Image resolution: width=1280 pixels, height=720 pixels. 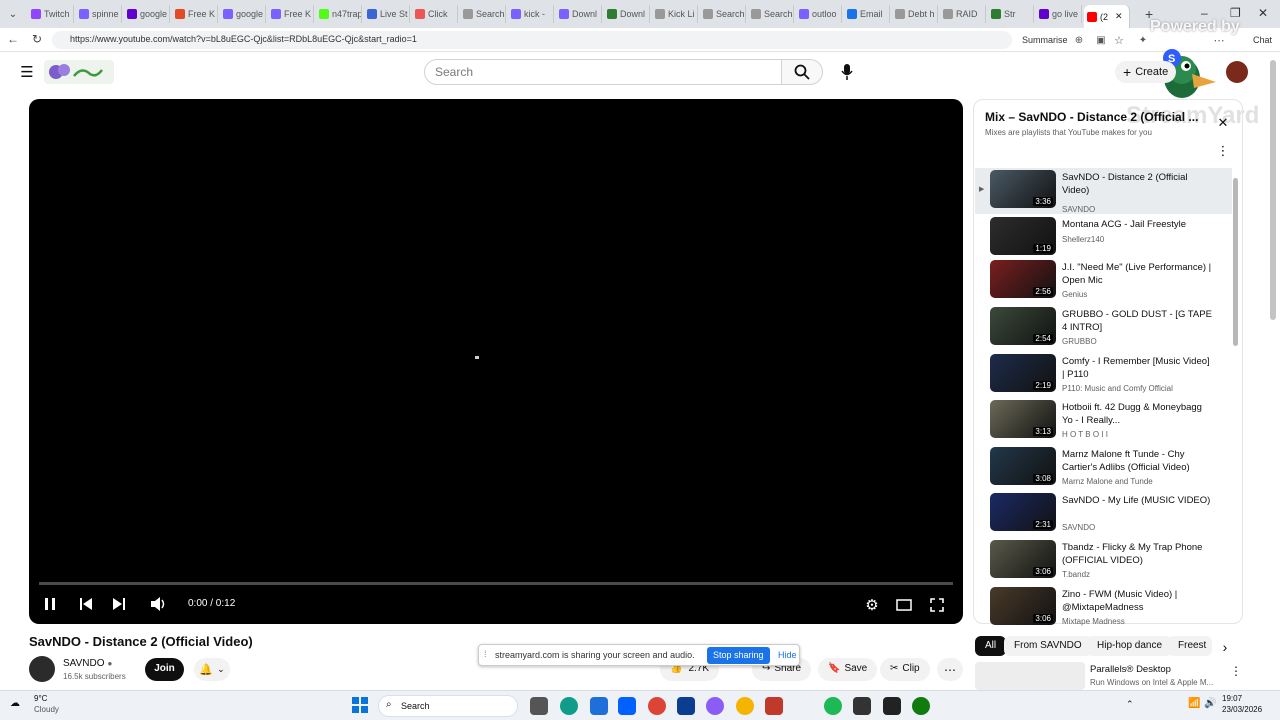 What do you see at coordinates (1137, 184) in the screenshot?
I see `playlist-item-title: SavNDO - Distance 2 (Official Video)` at bounding box center [1137, 184].